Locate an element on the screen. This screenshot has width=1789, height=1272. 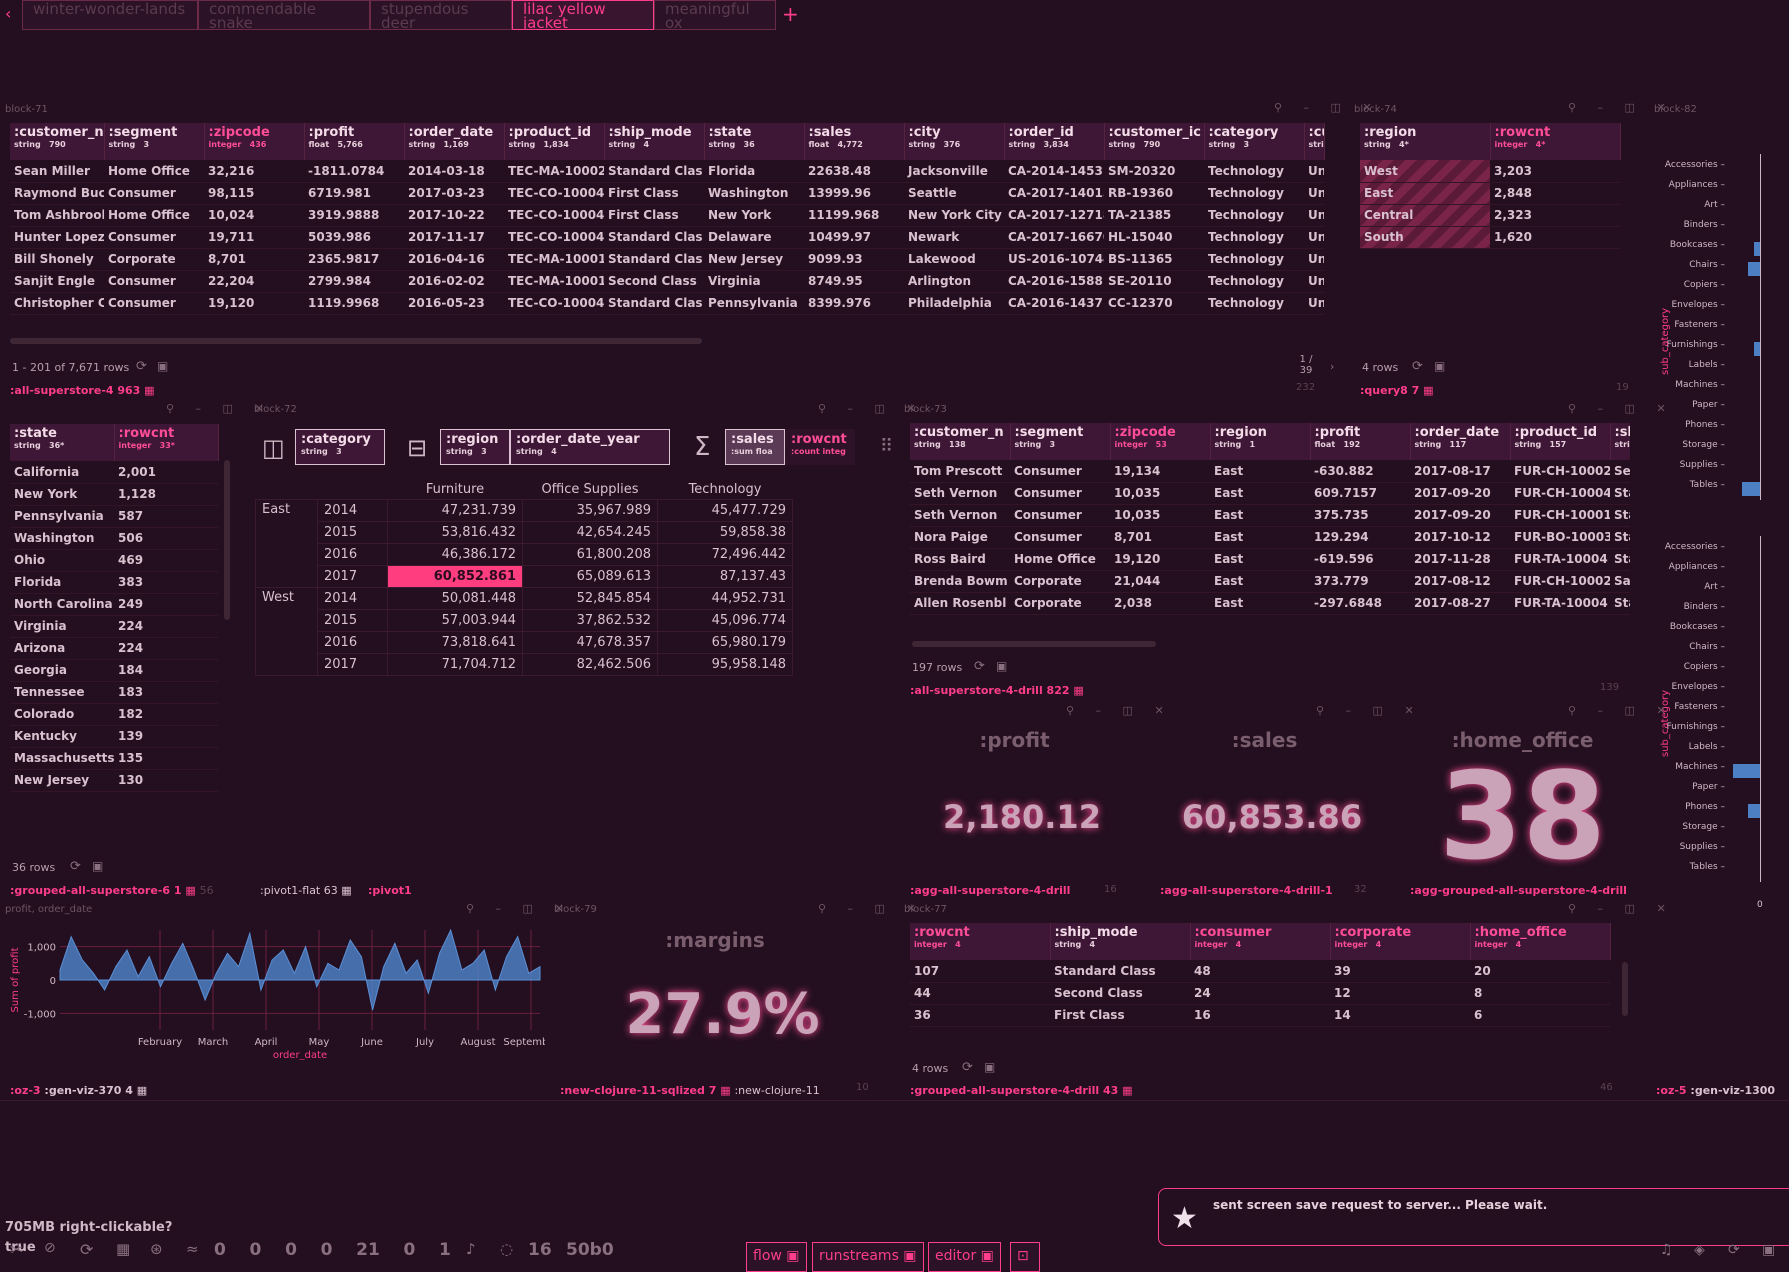
query-name: :all-superstore-4-drill 822 ▦ is located at coordinates (997, 690).